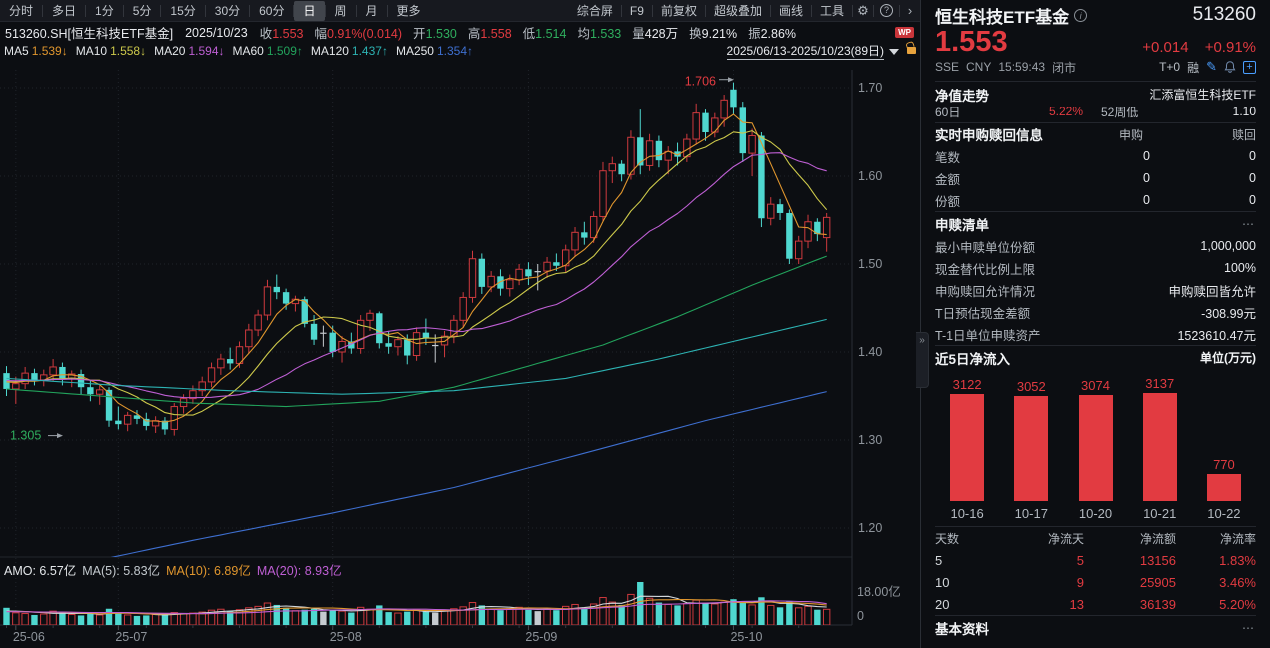 The image size is (1270, 648). Describe the element at coordinates (282, 34) in the screenshot. I see `field-收: 收1.553` at that location.